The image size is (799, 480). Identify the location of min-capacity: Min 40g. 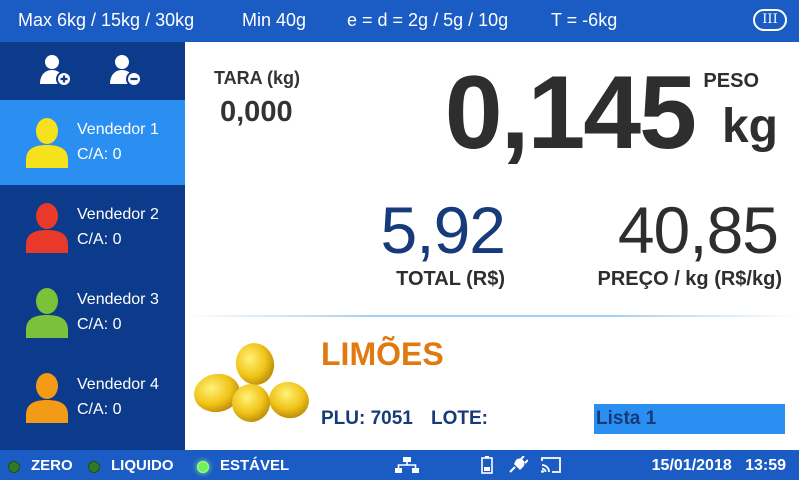
(274, 20).